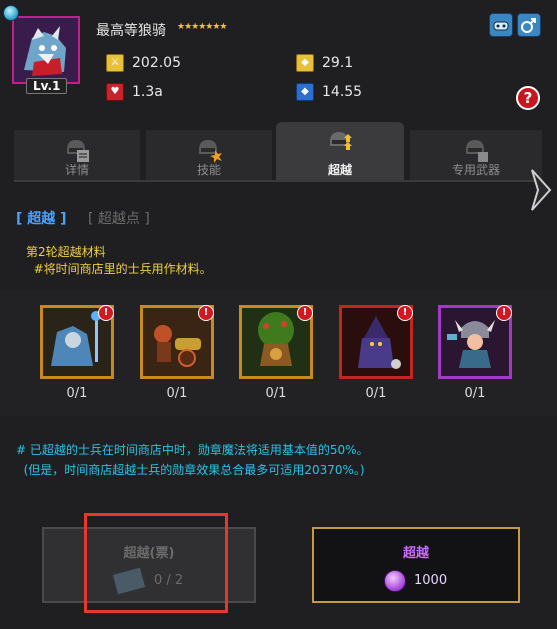  What do you see at coordinates (528, 98) in the screenshot?
I see `help-button: ?` at bounding box center [528, 98].